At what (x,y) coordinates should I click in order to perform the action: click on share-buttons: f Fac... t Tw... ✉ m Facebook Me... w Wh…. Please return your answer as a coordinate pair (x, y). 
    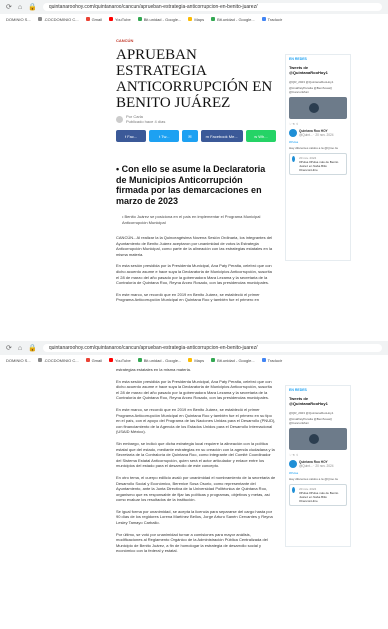
    Looking at the image, I should click on (196, 136).